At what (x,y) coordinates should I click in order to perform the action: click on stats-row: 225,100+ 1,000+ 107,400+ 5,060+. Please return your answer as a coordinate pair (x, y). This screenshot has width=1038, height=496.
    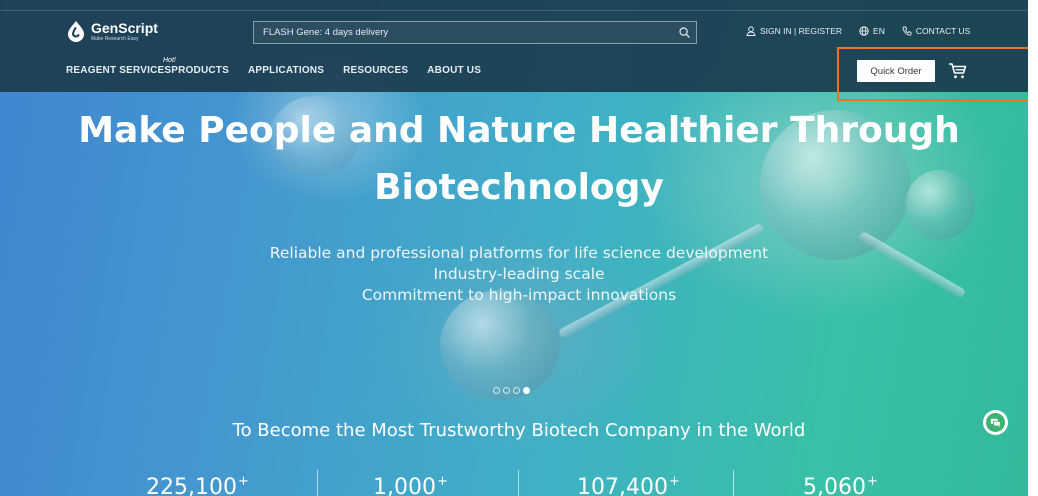
    Looking at the image, I should click on (519, 483).